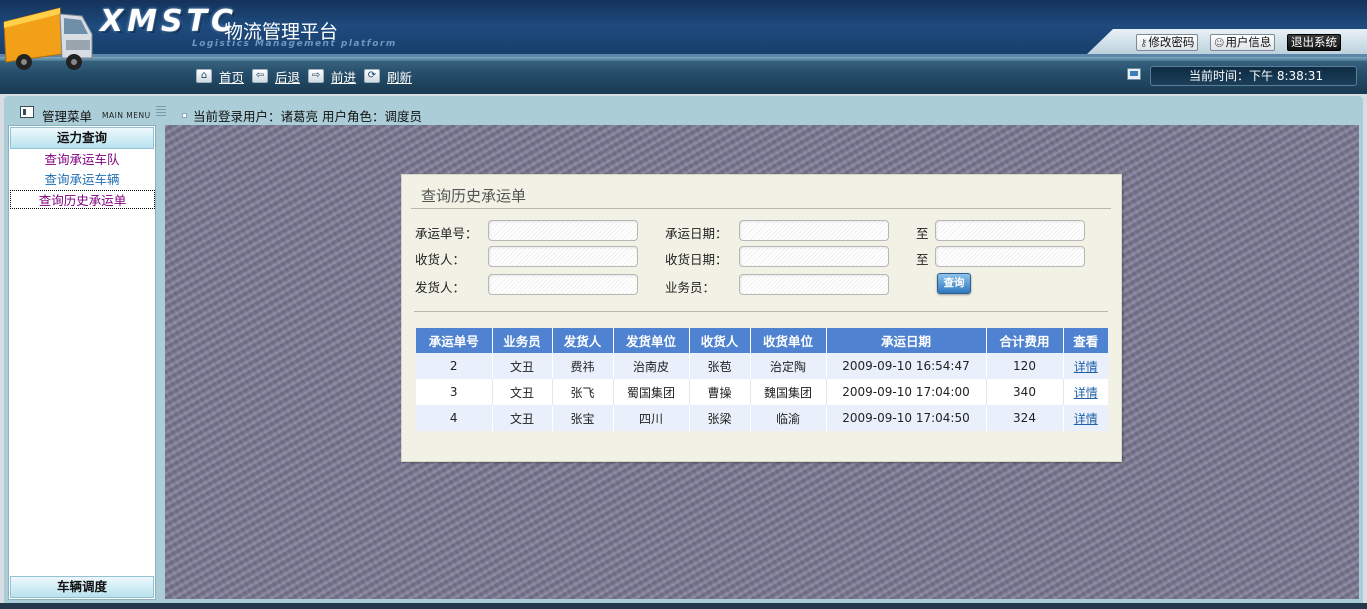  What do you see at coordinates (696, 233) in the screenshot?
I see `carrier-date-label: 承运日期：` at bounding box center [696, 233].